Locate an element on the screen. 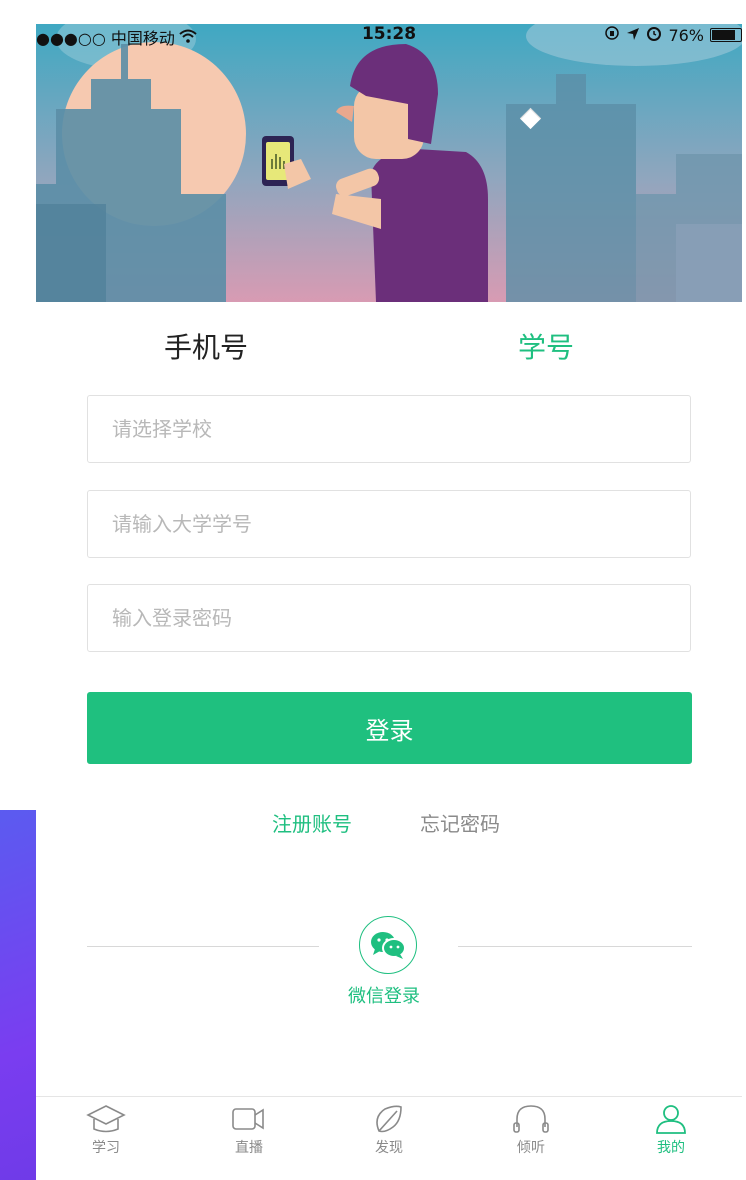 Image resolution: width=746 pixels, height=1180 pixels. divider-right is located at coordinates (575, 946).